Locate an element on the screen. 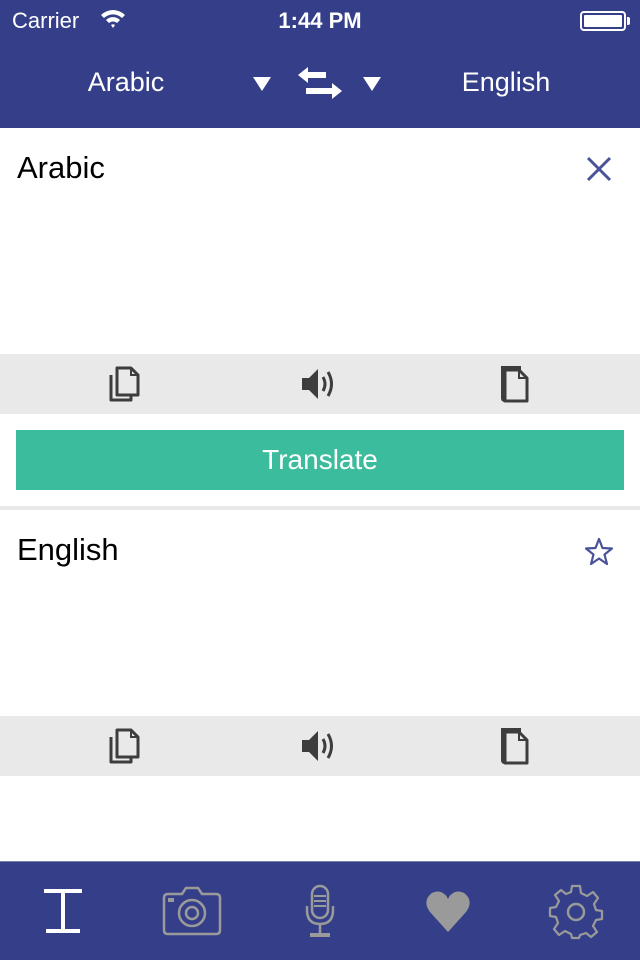 This screenshot has height=960, width=640. status-bar: Carrier 1:44 PM is located at coordinates (320, 20).